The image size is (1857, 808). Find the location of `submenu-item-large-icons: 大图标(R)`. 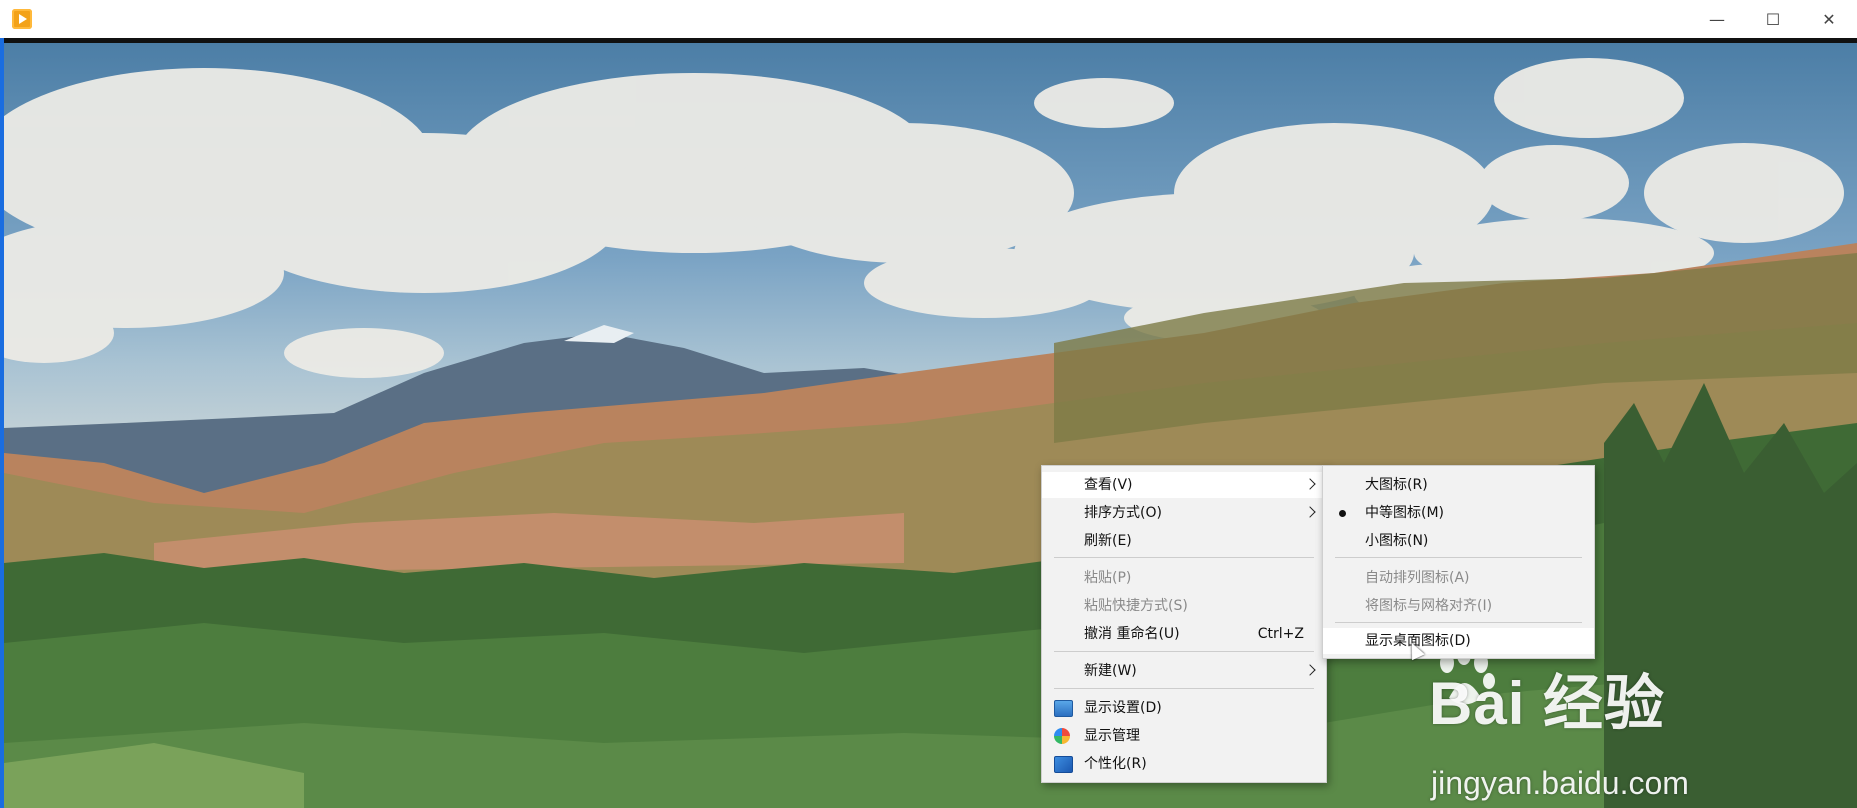

submenu-item-large-icons: 大图标(R) is located at coordinates (1458, 485).